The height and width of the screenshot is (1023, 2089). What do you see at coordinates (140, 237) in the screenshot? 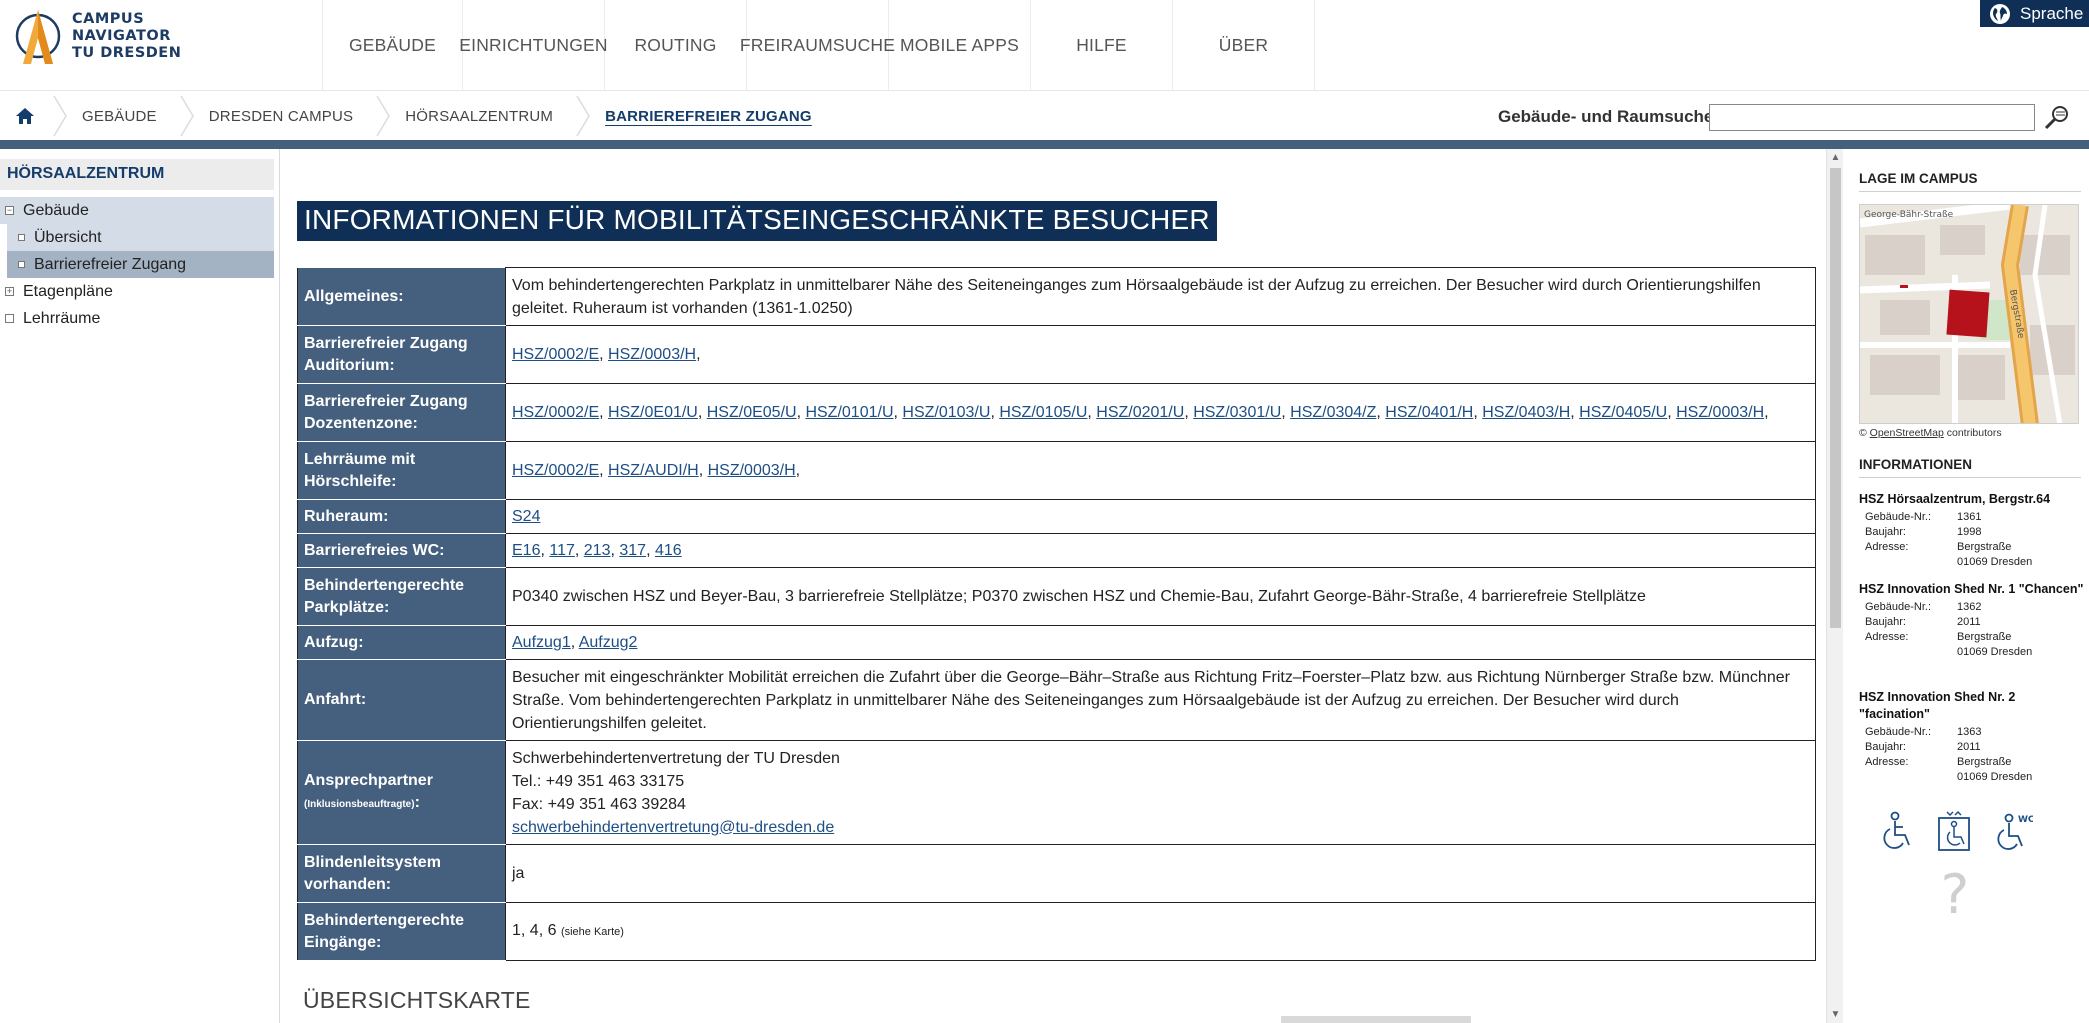
I see `sidebar-item-uebersicht: Übersicht` at bounding box center [140, 237].